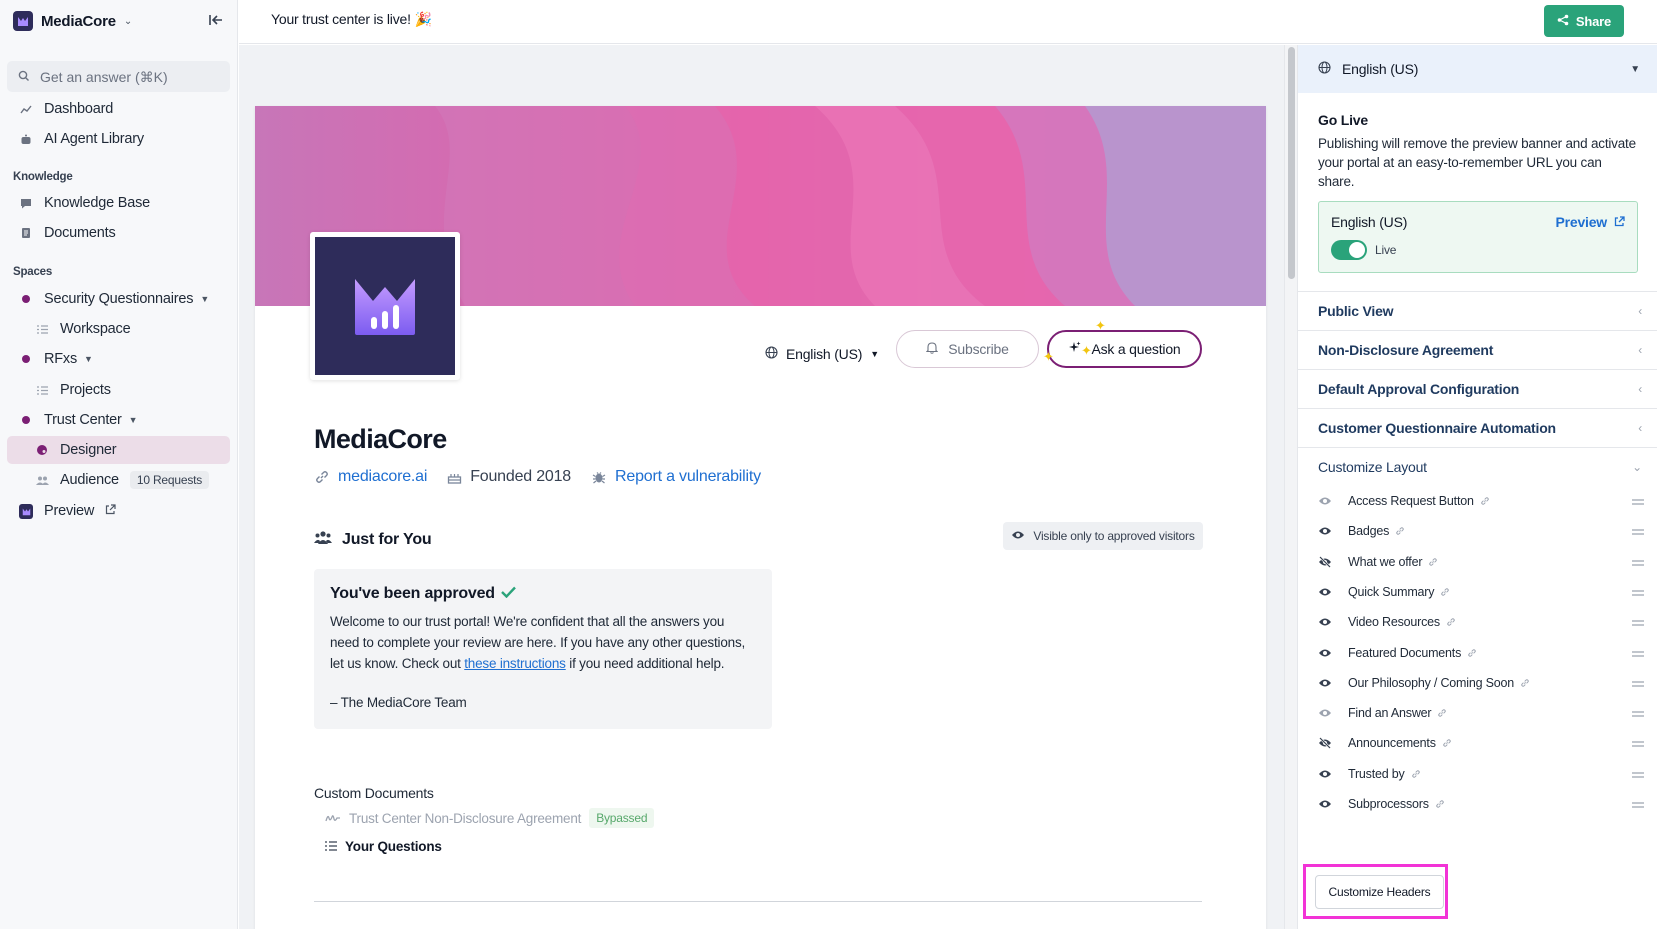 The height and width of the screenshot is (929, 1657). Describe the element at coordinates (118, 203) in the screenshot. I see `sidebar-item-knowledge-base: Knowledge Base` at that location.